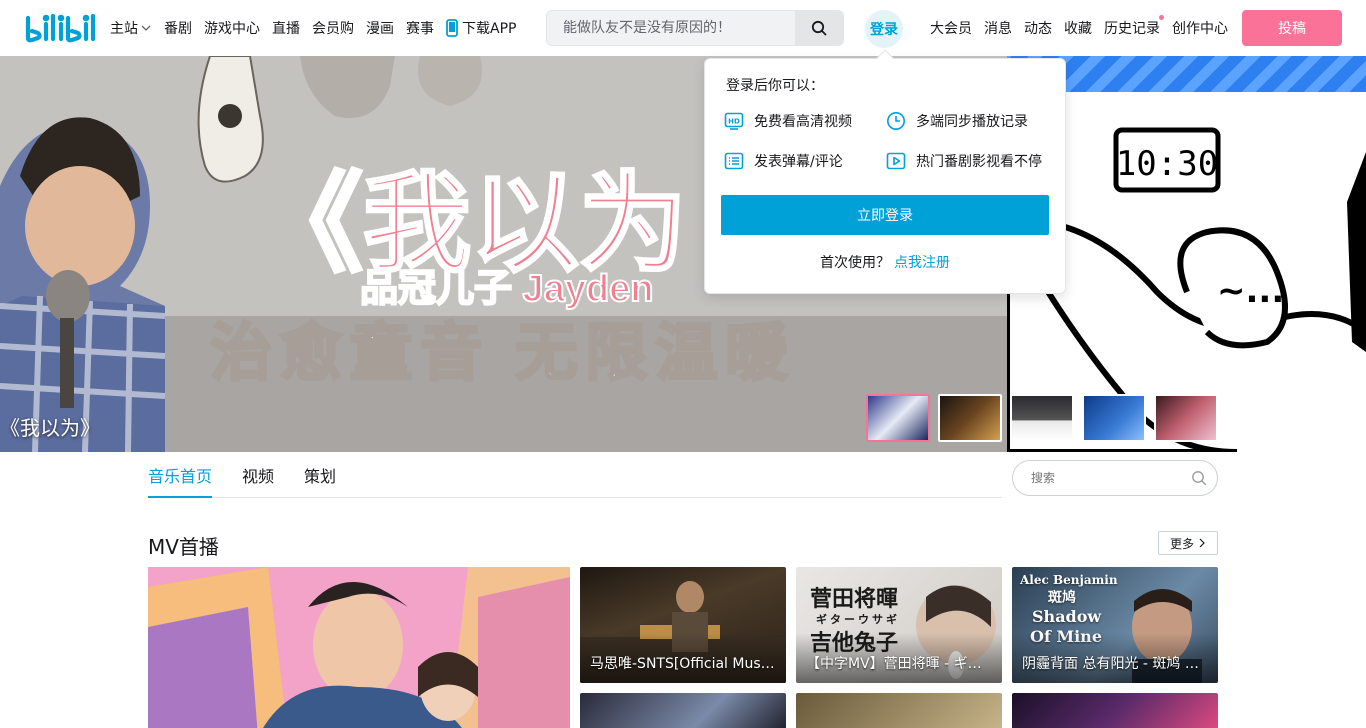 This screenshot has height=728, width=1366. Describe the element at coordinates (798, 162) in the screenshot. I see `feature-label: 发表弹幕/评论` at that location.